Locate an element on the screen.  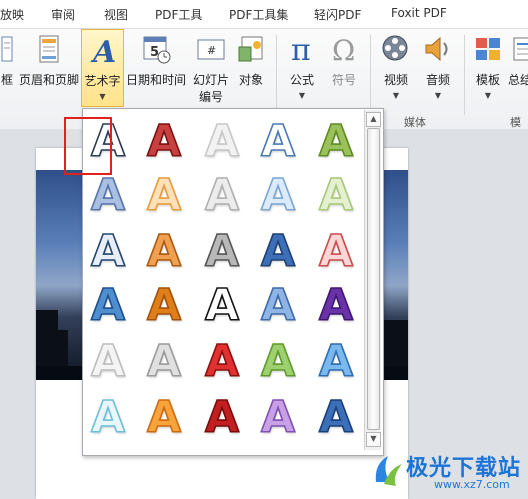
calendar-icon: 5 is located at coordinates (156, 50).